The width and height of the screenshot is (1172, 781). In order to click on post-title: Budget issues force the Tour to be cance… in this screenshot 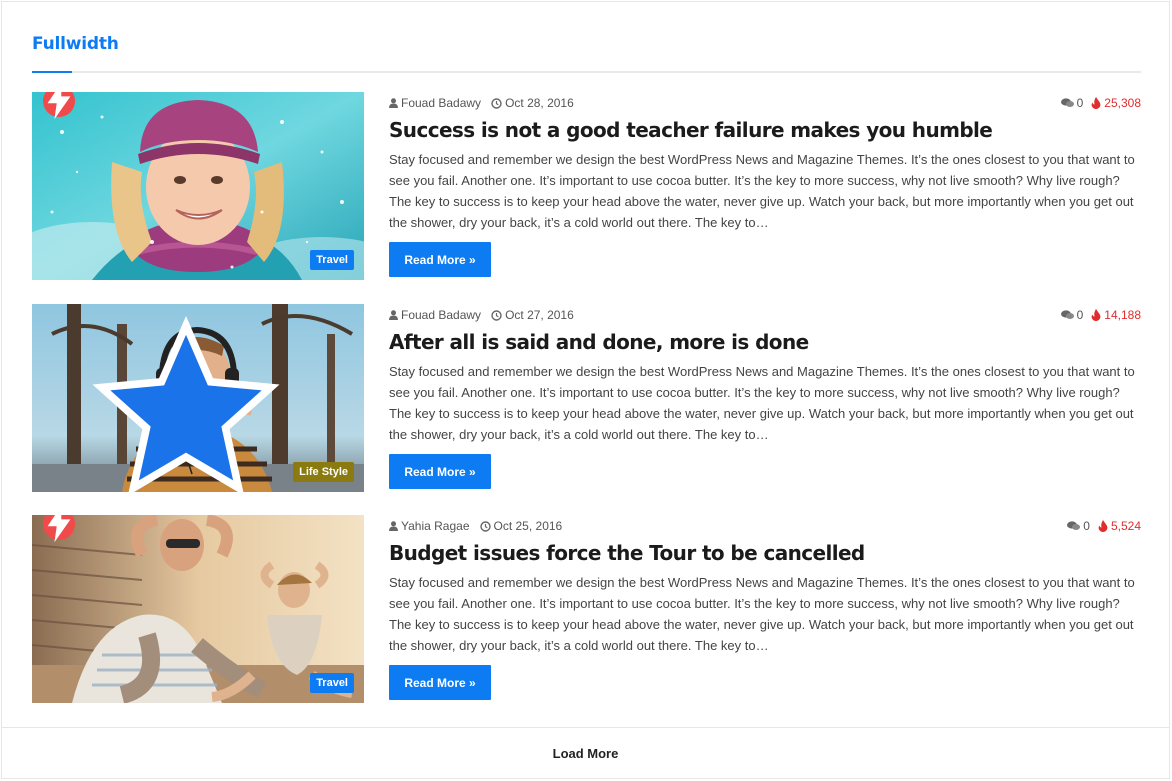, I will do `click(765, 553)`.